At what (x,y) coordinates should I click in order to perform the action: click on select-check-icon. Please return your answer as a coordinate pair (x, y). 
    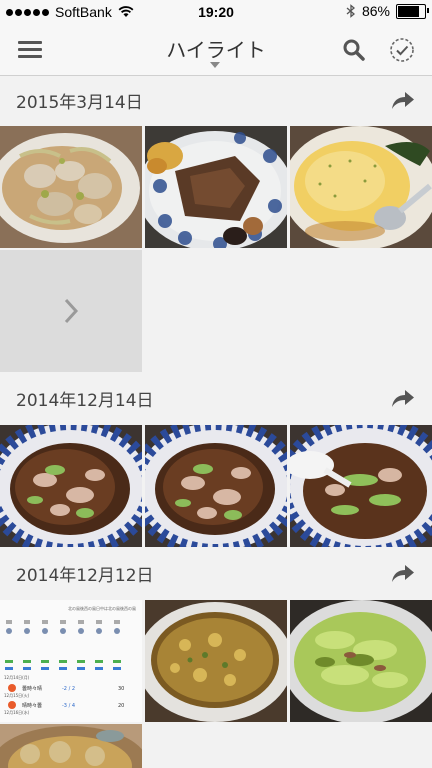
    Looking at the image, I should click on (402, 50).